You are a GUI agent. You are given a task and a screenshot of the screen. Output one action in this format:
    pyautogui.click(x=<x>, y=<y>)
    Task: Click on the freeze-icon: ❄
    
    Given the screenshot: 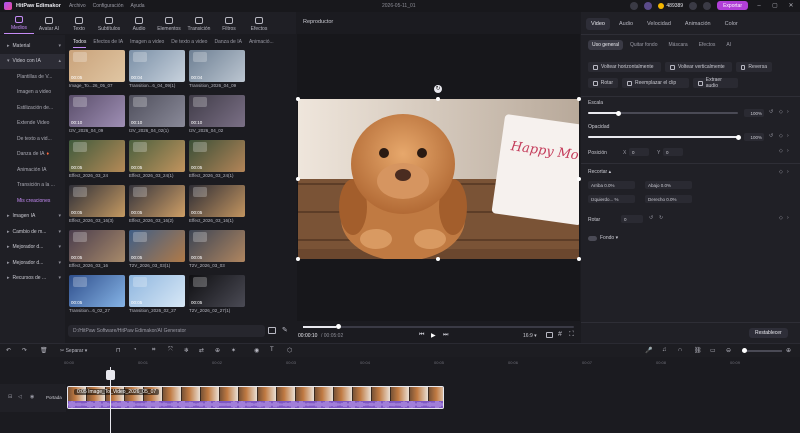 What is the action you would take?
    pyautogui.click(x=186, y=350)
    